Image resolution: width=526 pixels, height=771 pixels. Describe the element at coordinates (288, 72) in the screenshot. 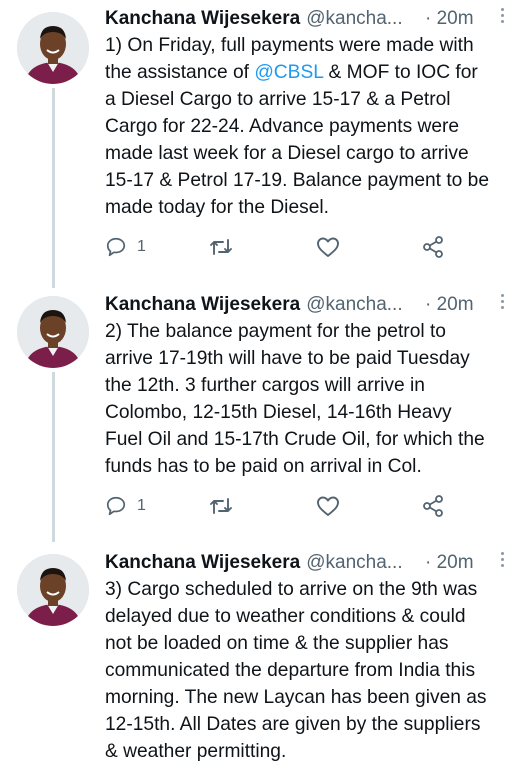

I see `mention-link: @CBSL` at that location.